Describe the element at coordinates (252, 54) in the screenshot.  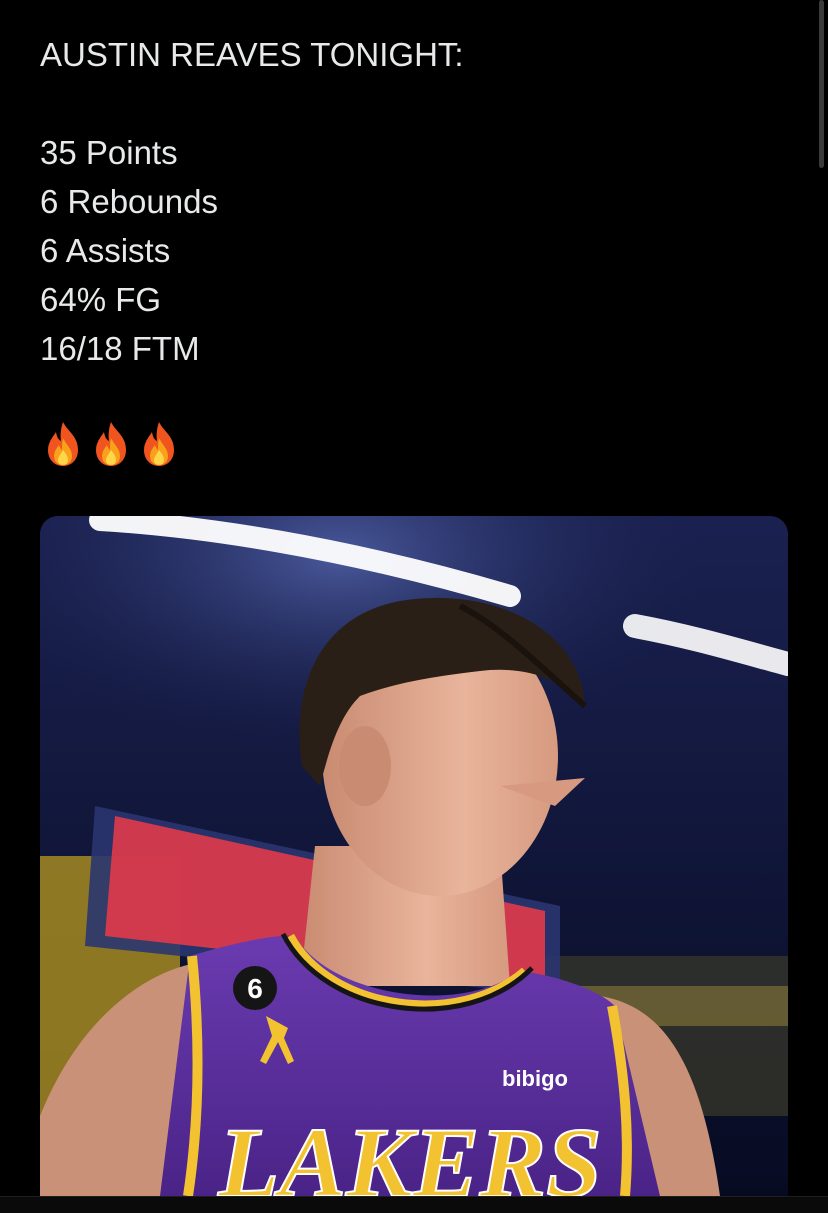
I see `tweet-headline: AUSTIN REAVES TONIGHT:` at that location.